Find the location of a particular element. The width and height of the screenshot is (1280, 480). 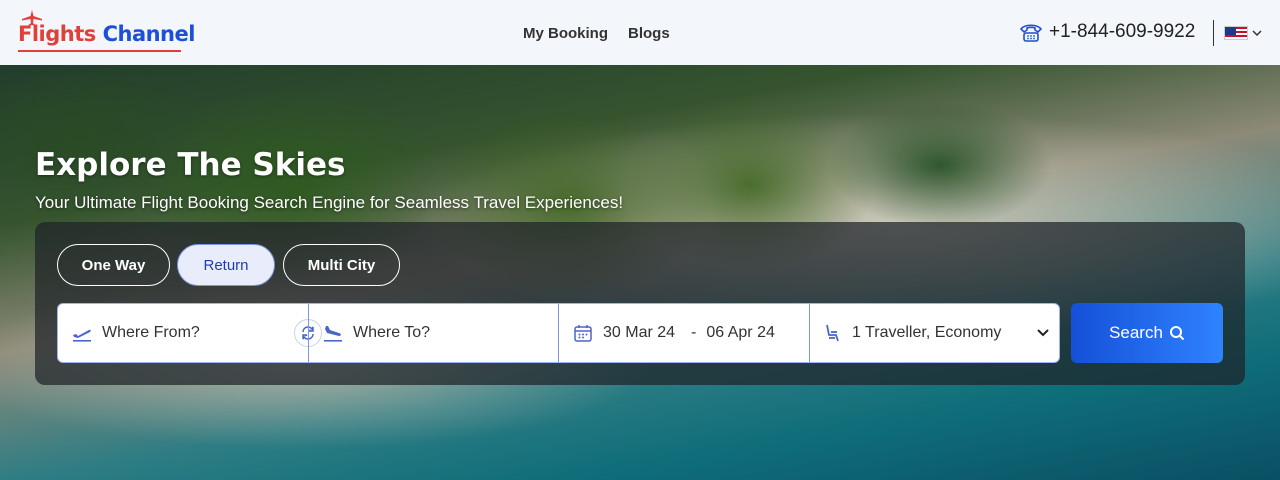

phone-number: +1-844-609-9922 is located at coordinates (1122, 31).